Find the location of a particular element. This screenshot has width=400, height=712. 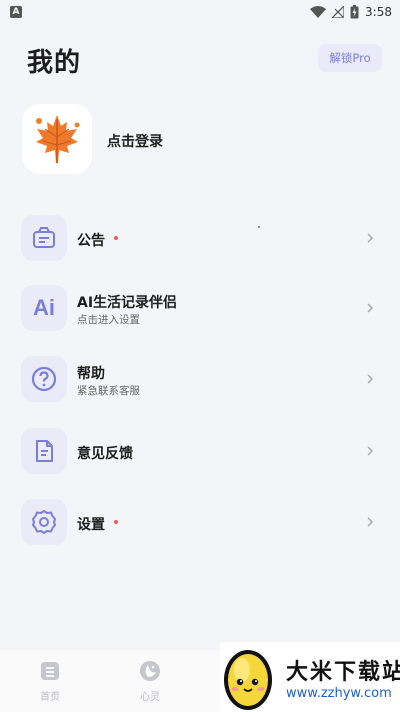

battery-charging-icon is located at coordinates (354, 12).